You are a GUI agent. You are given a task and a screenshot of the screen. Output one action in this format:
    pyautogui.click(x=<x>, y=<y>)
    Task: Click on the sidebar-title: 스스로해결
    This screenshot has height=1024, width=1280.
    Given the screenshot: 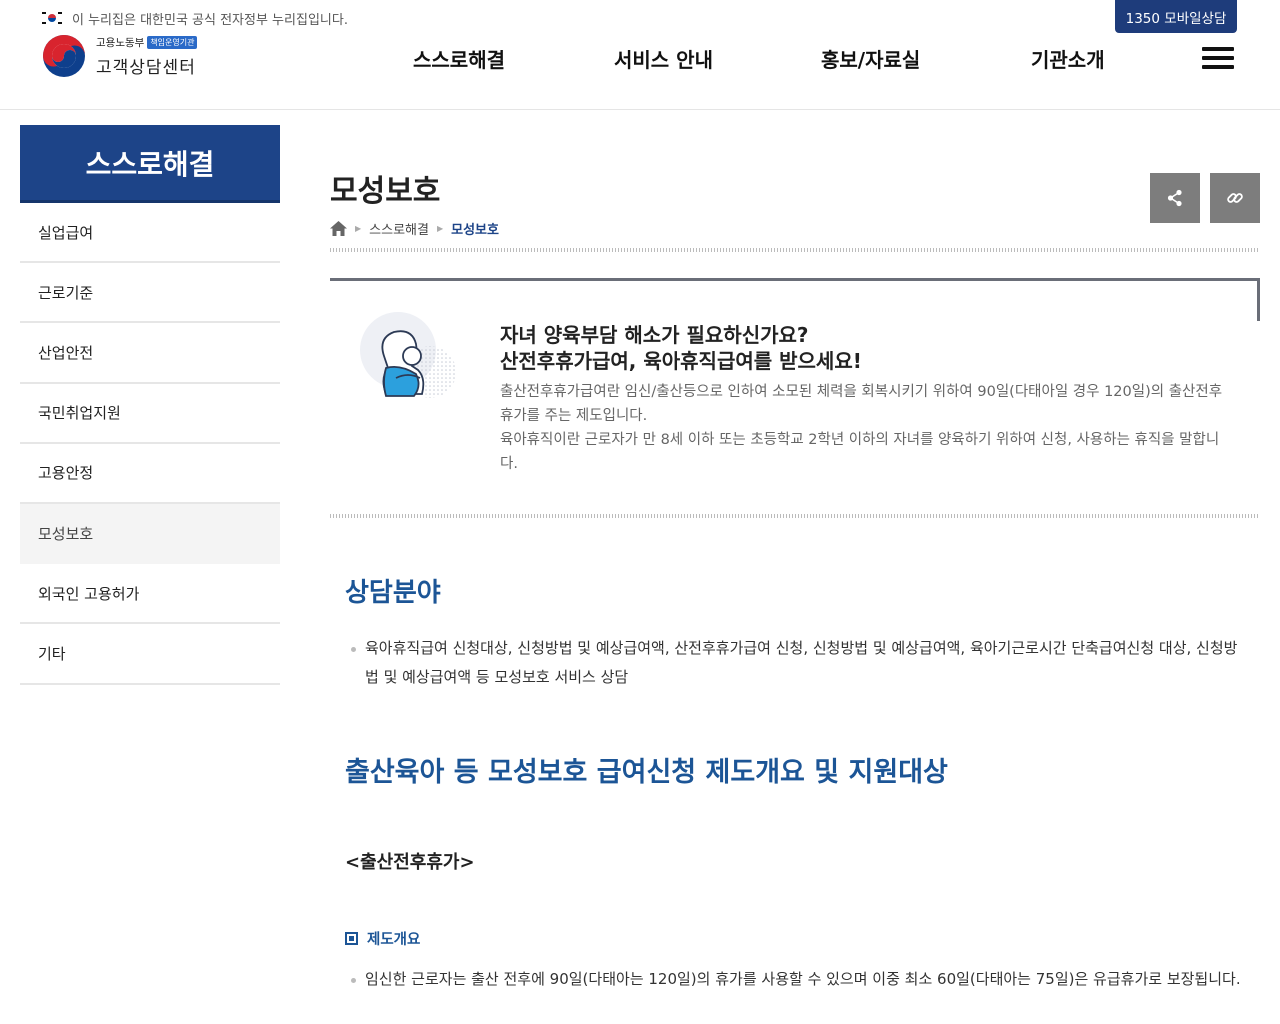 What is the action you would take?
    pyautogui.click(x=150, y=164)
    